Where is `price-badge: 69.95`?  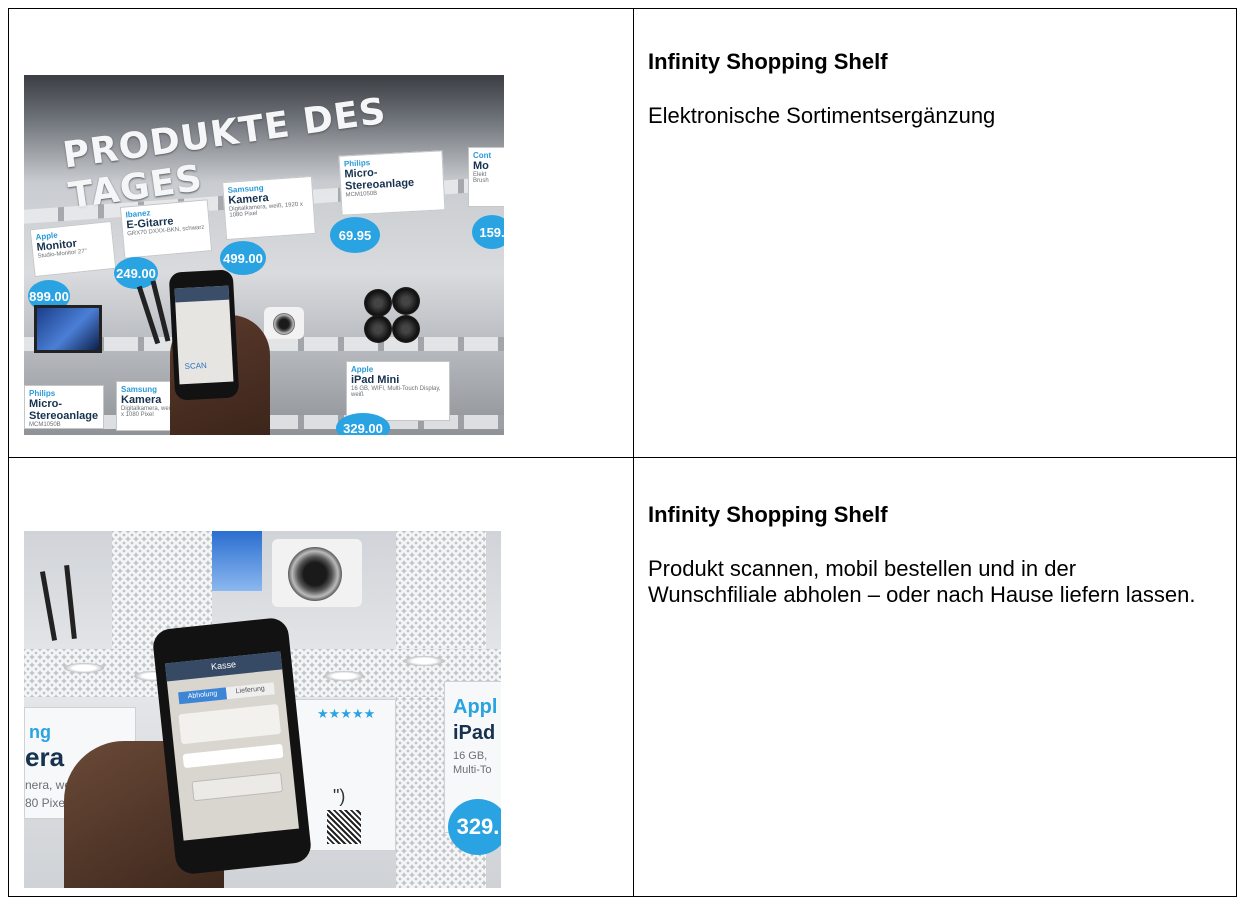
price-badge: 69.95 is located at coordinates (355, 235).